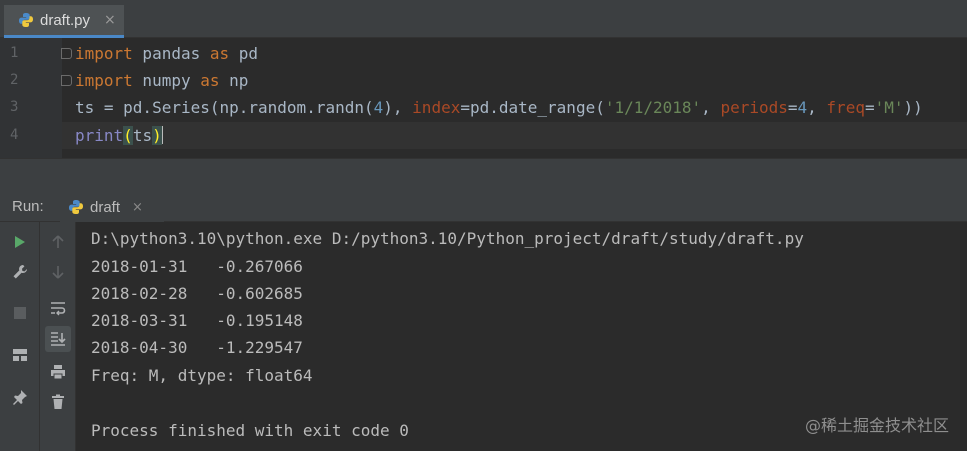  What do you see at coordinates (14, 53) in the screenshot?
I see `line-number: 1` at bounding box center [14, 53].